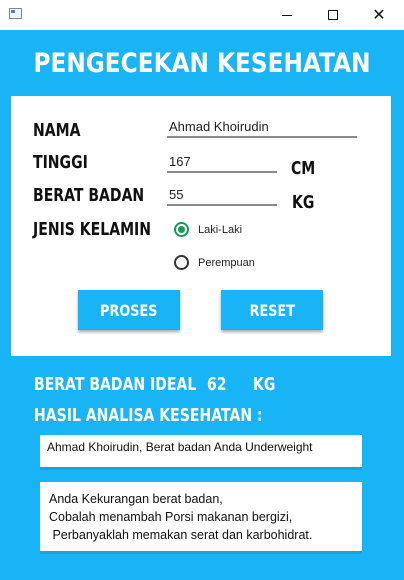 This screenshot has height=580, width=404. I want to click on reset-button-label: RESET, so click(272, 310).